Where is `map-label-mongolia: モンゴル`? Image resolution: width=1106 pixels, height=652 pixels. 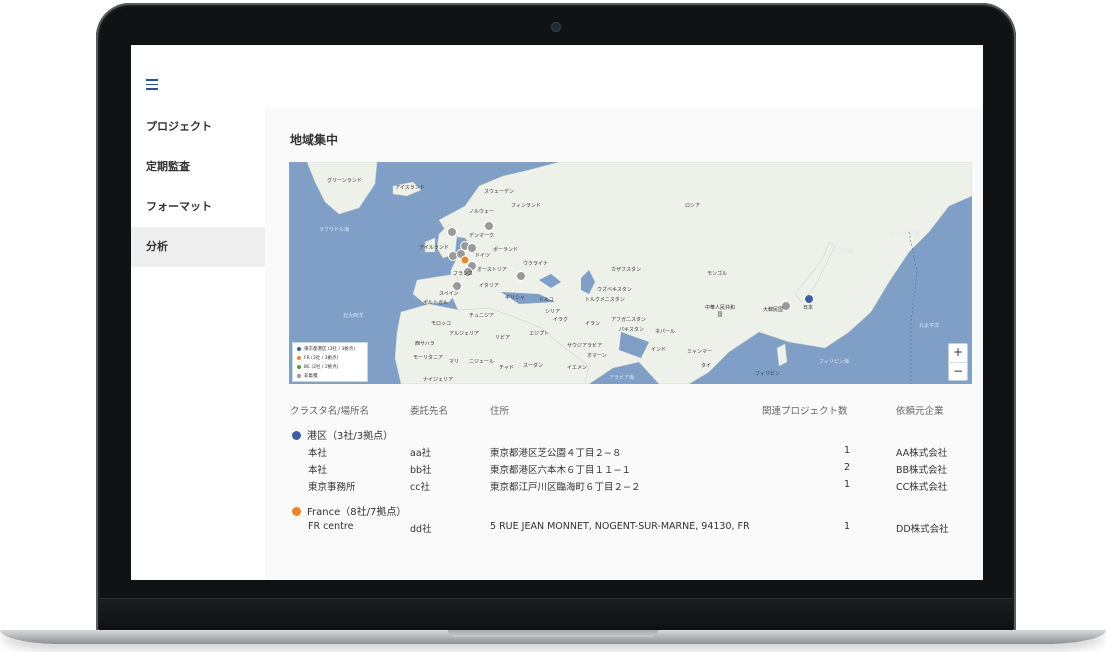 map-label-mongolia: モンゴル is located at coordinates (717, 274).